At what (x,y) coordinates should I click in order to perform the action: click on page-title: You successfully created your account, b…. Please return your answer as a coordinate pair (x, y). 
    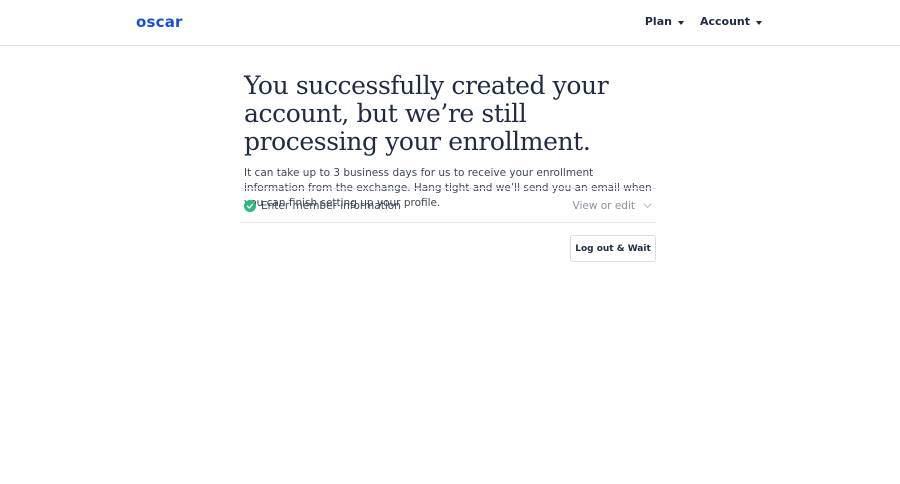
    Looking at the image, I should click on (426, 113).